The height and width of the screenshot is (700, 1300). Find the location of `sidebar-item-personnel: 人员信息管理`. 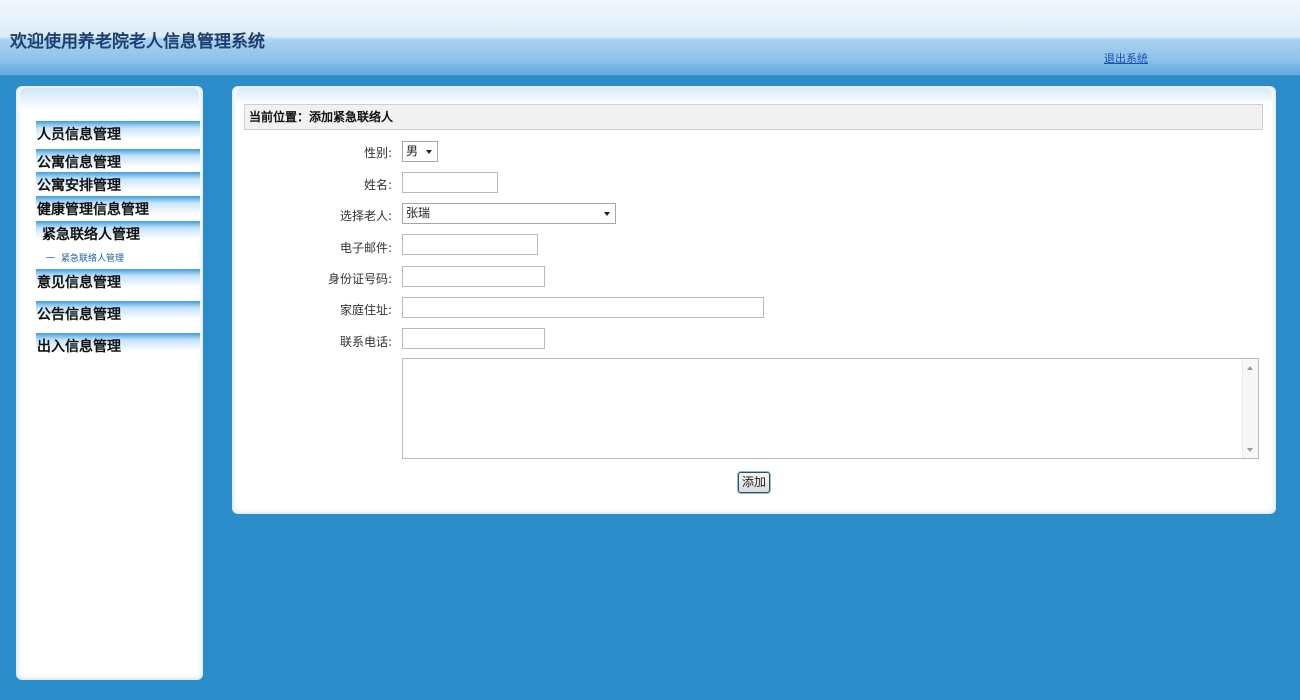

sidebar-item-personnel: 人员信息管理 is located at coordinates (118, 132).